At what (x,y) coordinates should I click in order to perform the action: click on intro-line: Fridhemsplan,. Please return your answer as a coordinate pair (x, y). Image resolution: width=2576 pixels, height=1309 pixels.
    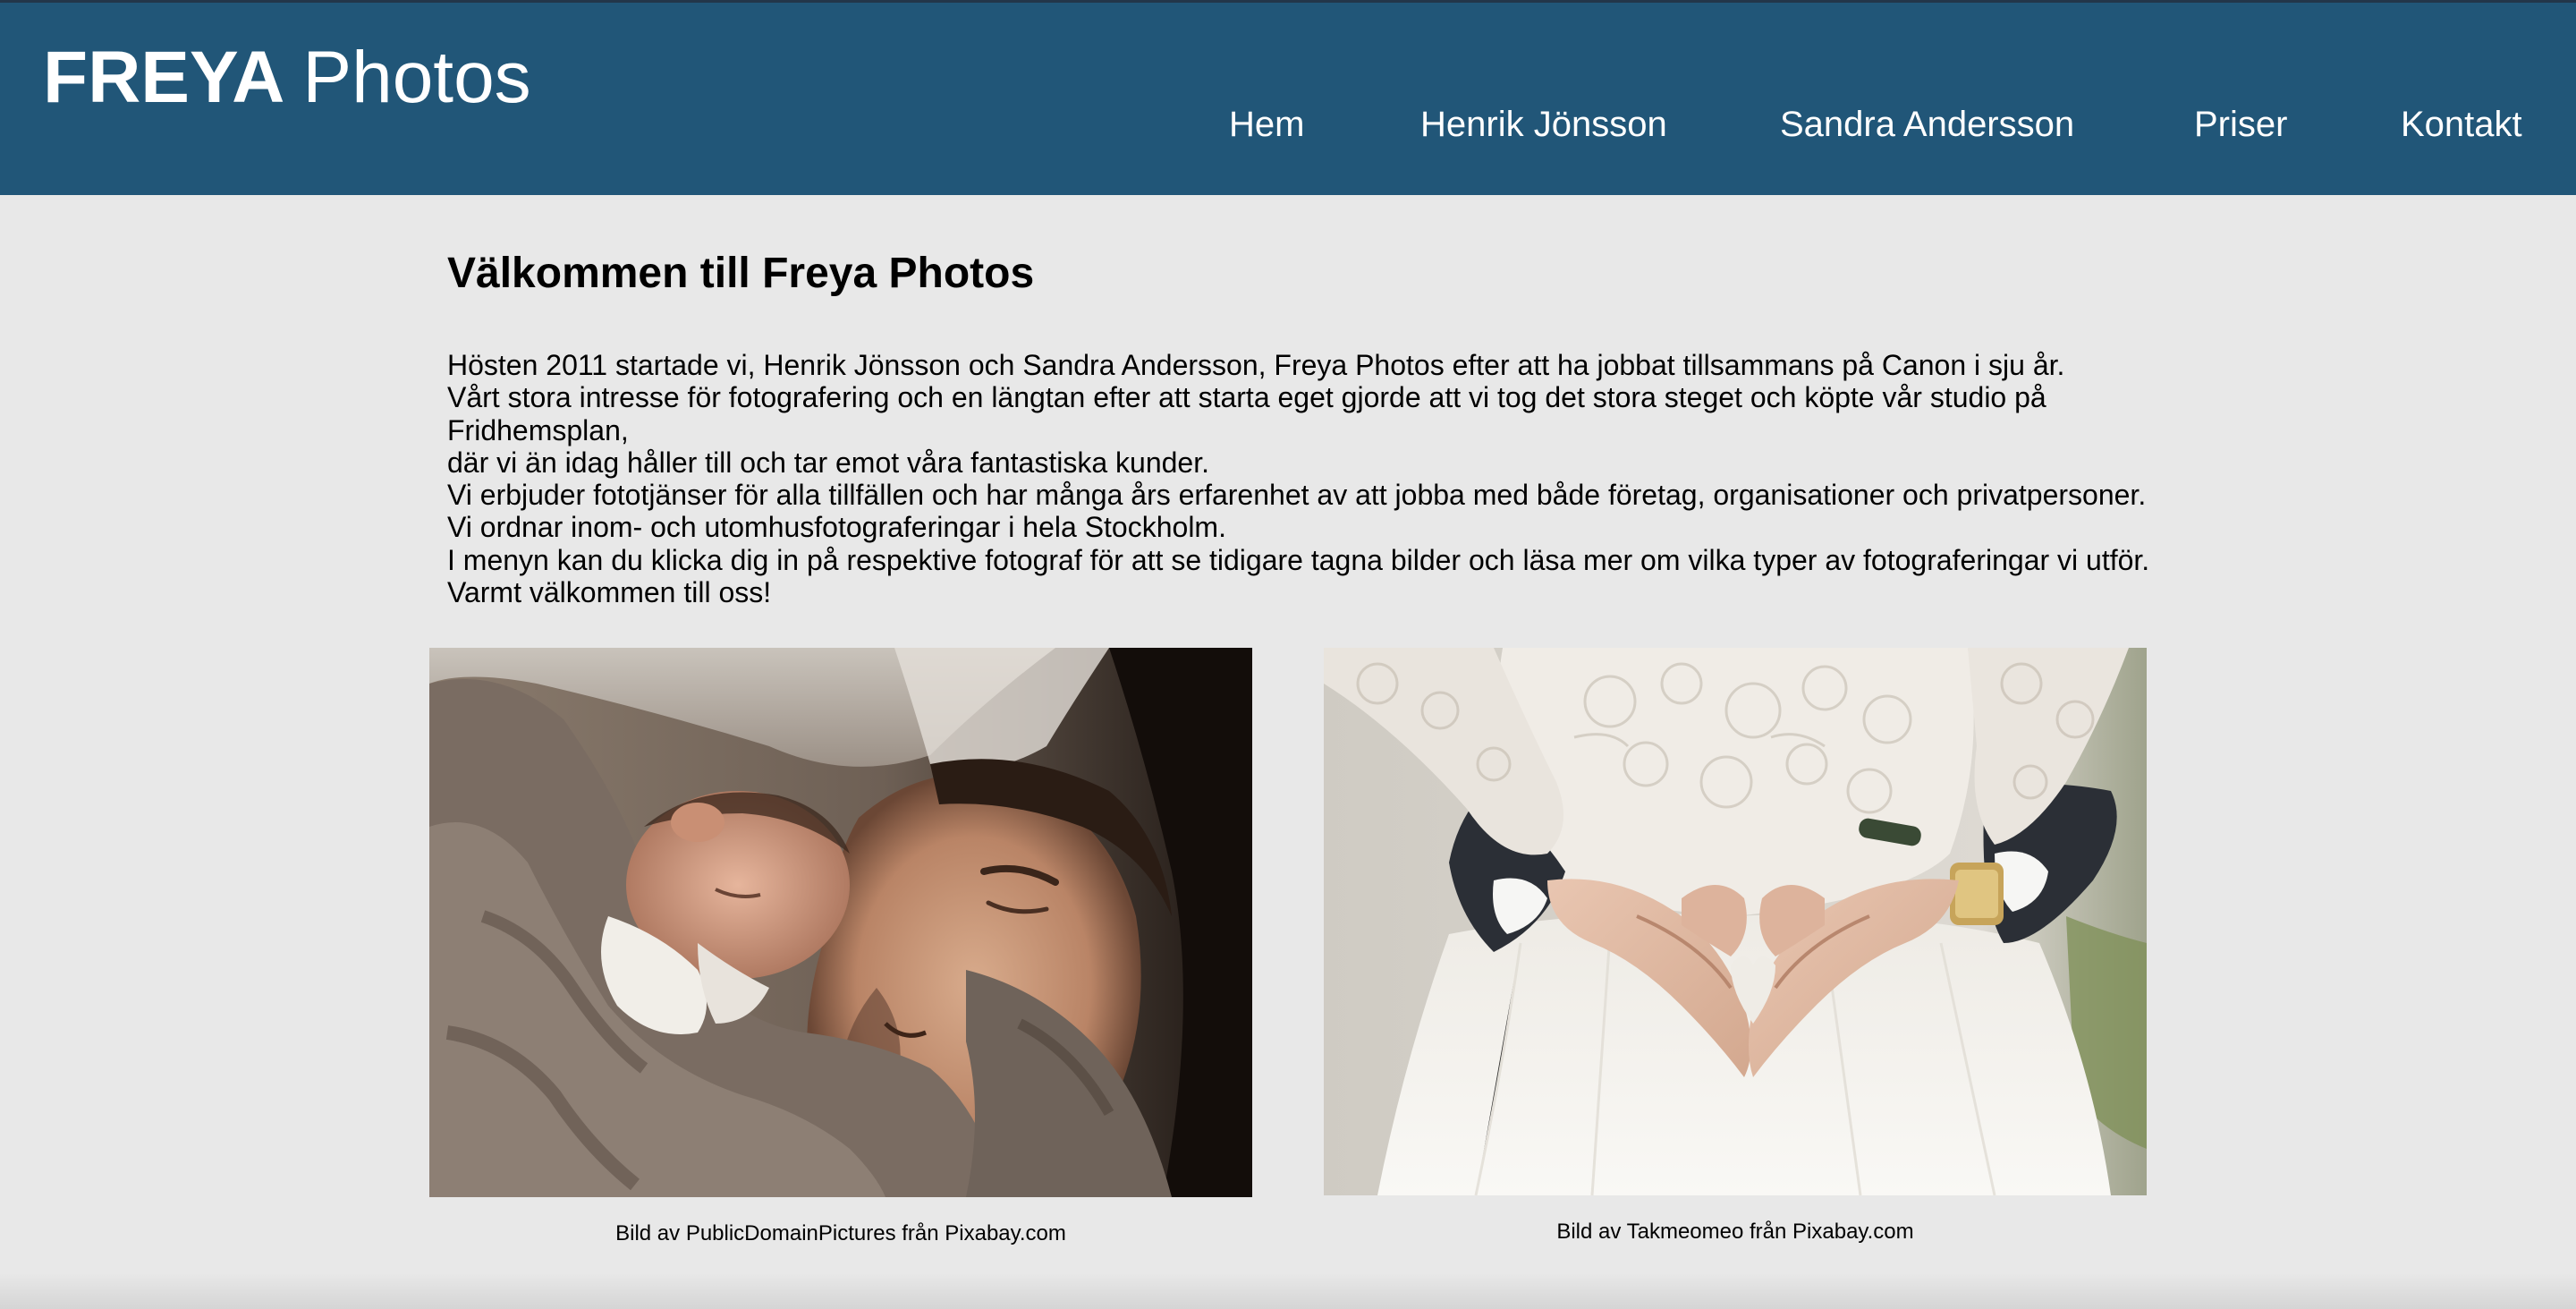
    Looking at the image, I should click on (538, 430).